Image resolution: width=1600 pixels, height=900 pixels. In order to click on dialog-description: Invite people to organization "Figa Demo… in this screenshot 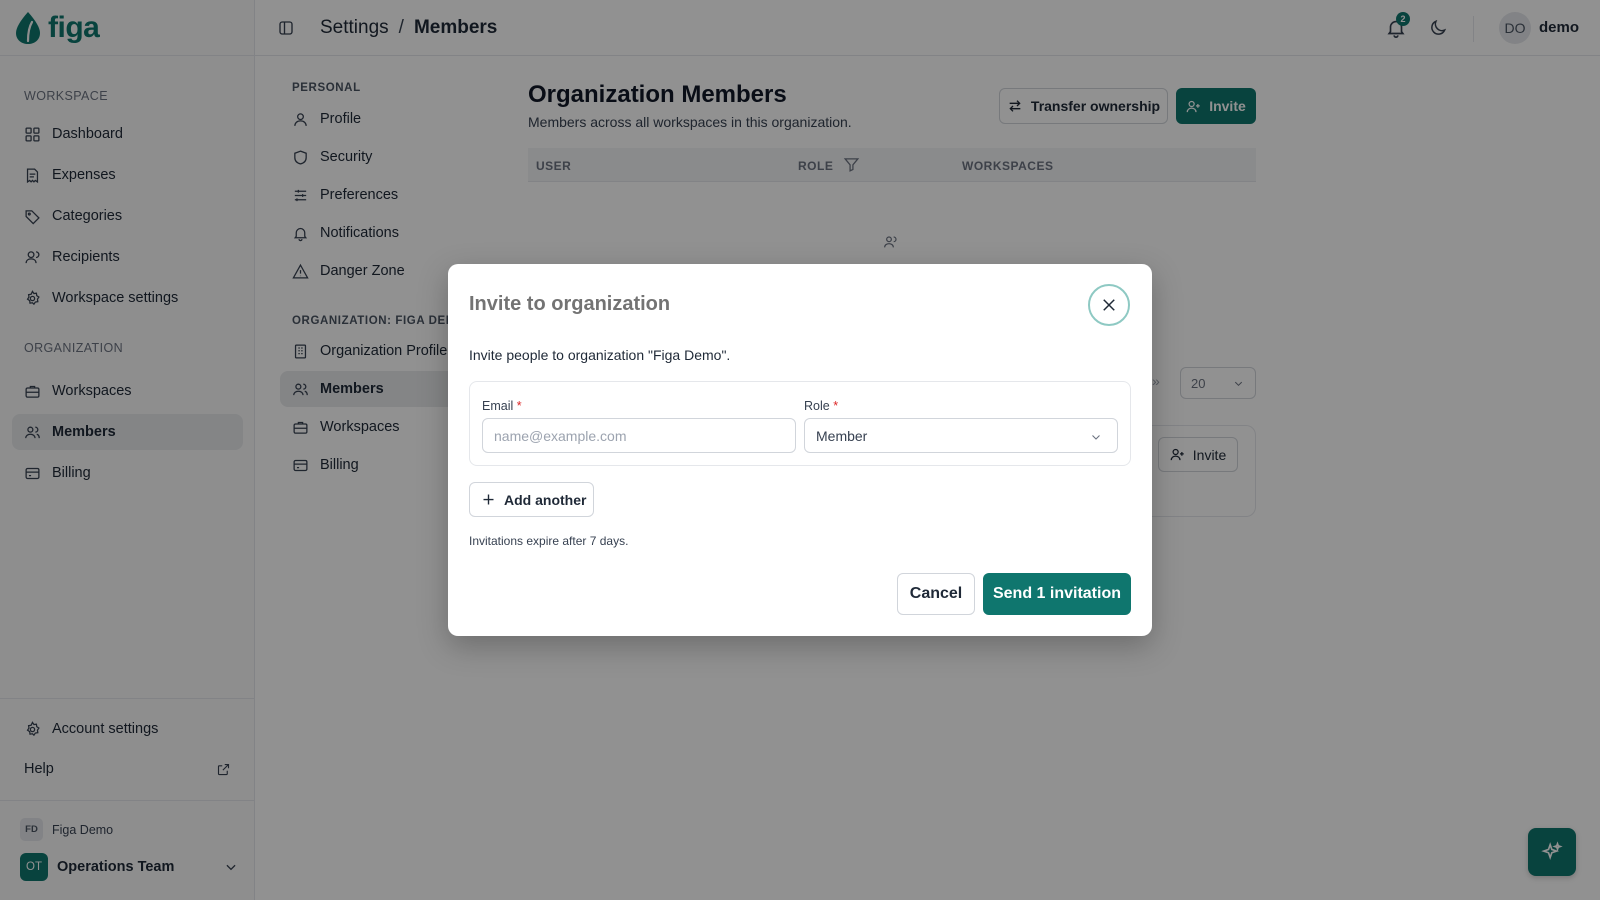, I will do `click(600, 355)`.